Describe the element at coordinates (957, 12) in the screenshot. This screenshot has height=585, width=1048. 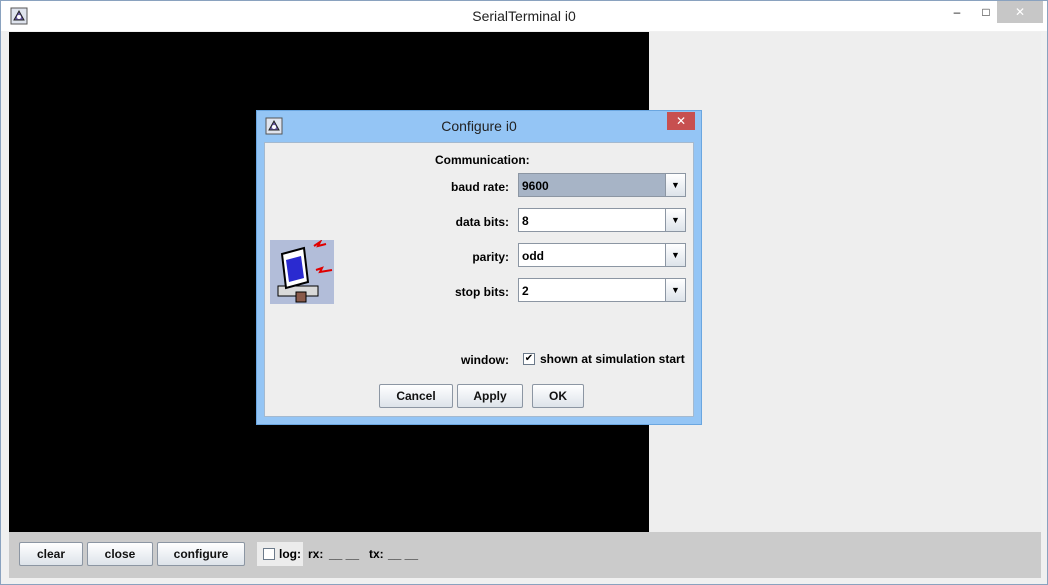
I see `minimize-button: –` at that location.